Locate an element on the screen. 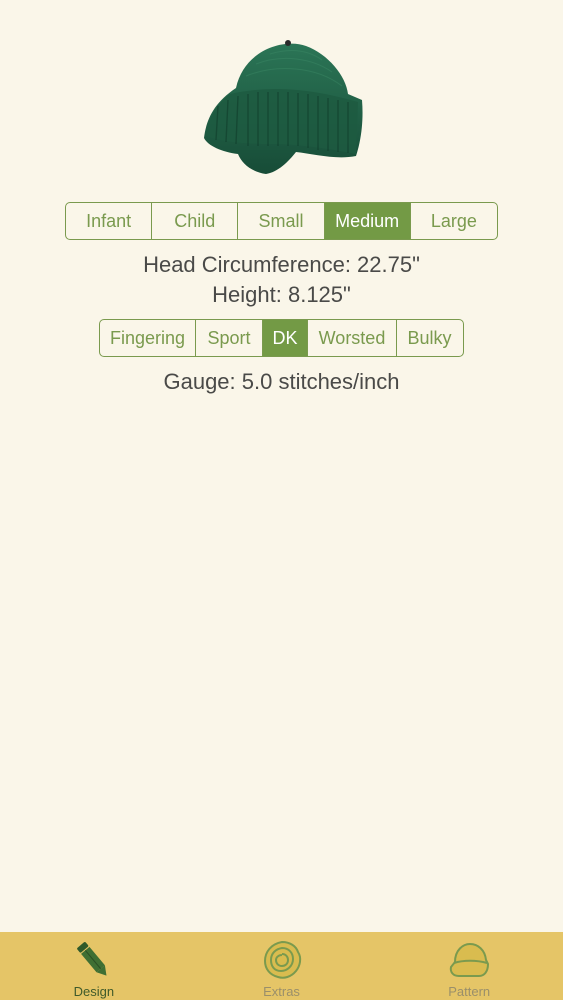 This screenshot has width=563, height=1000. head-circumference-text: Head Circumference: 22.75" is located at coordinates (281, 264).